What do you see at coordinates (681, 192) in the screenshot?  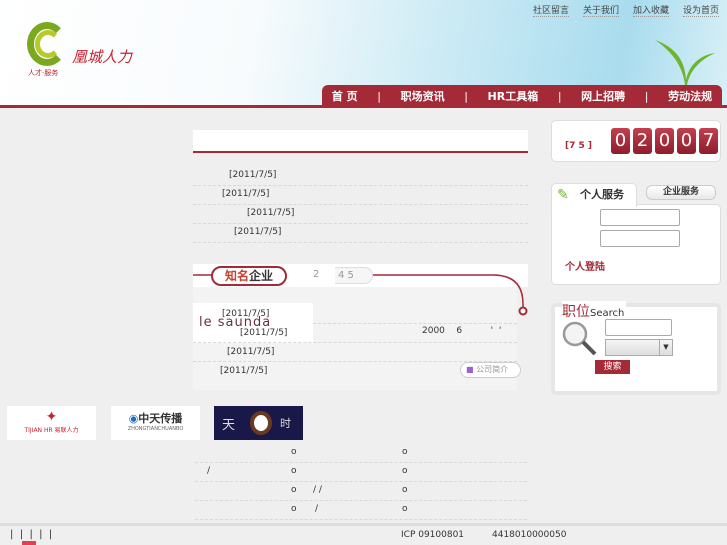 I see `tab-company-service: 企业服务` at bounding box center [681, 192].